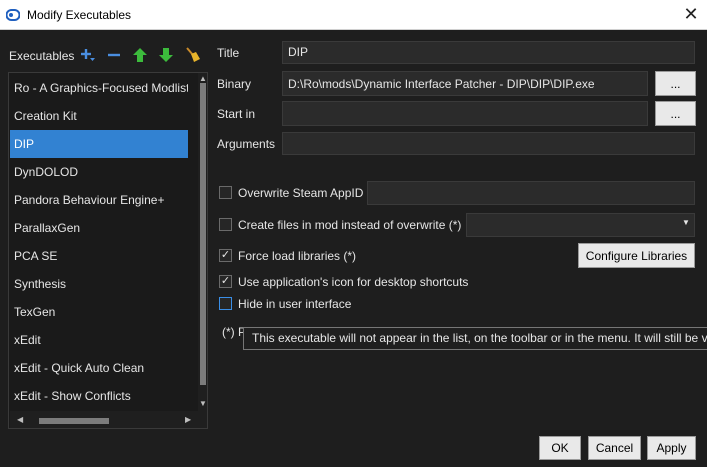 The height and width of the screenshot is (467, 707). What do you see at coordinates (88, 55) in the screenshot?
I see `add-icon` at bounding box center [88, 55].